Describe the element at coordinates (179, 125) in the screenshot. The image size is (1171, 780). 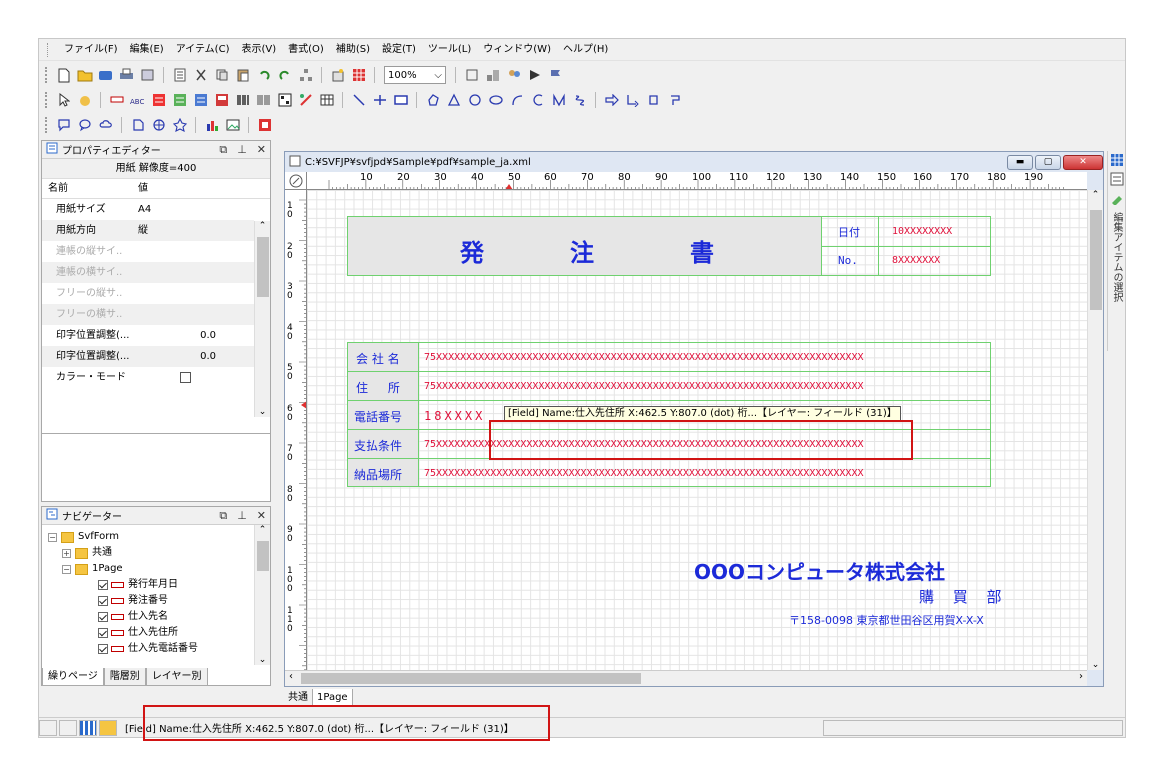
I see `star-icon` at that location.